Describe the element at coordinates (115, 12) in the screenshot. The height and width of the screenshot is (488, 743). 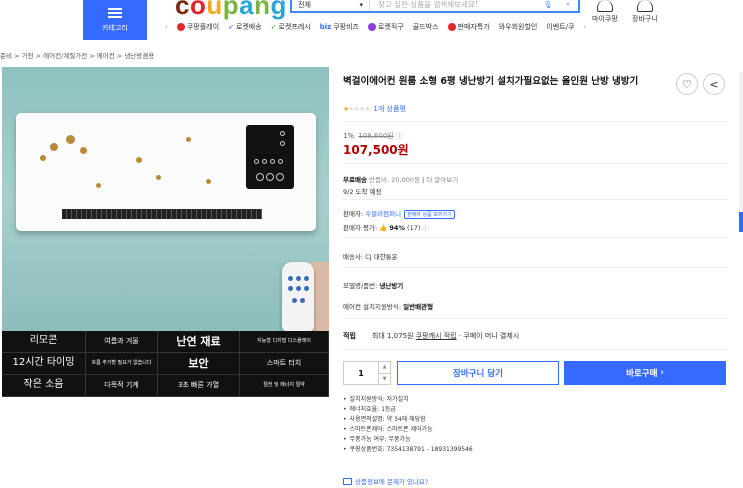
I see `hamburger-icon` at that location.